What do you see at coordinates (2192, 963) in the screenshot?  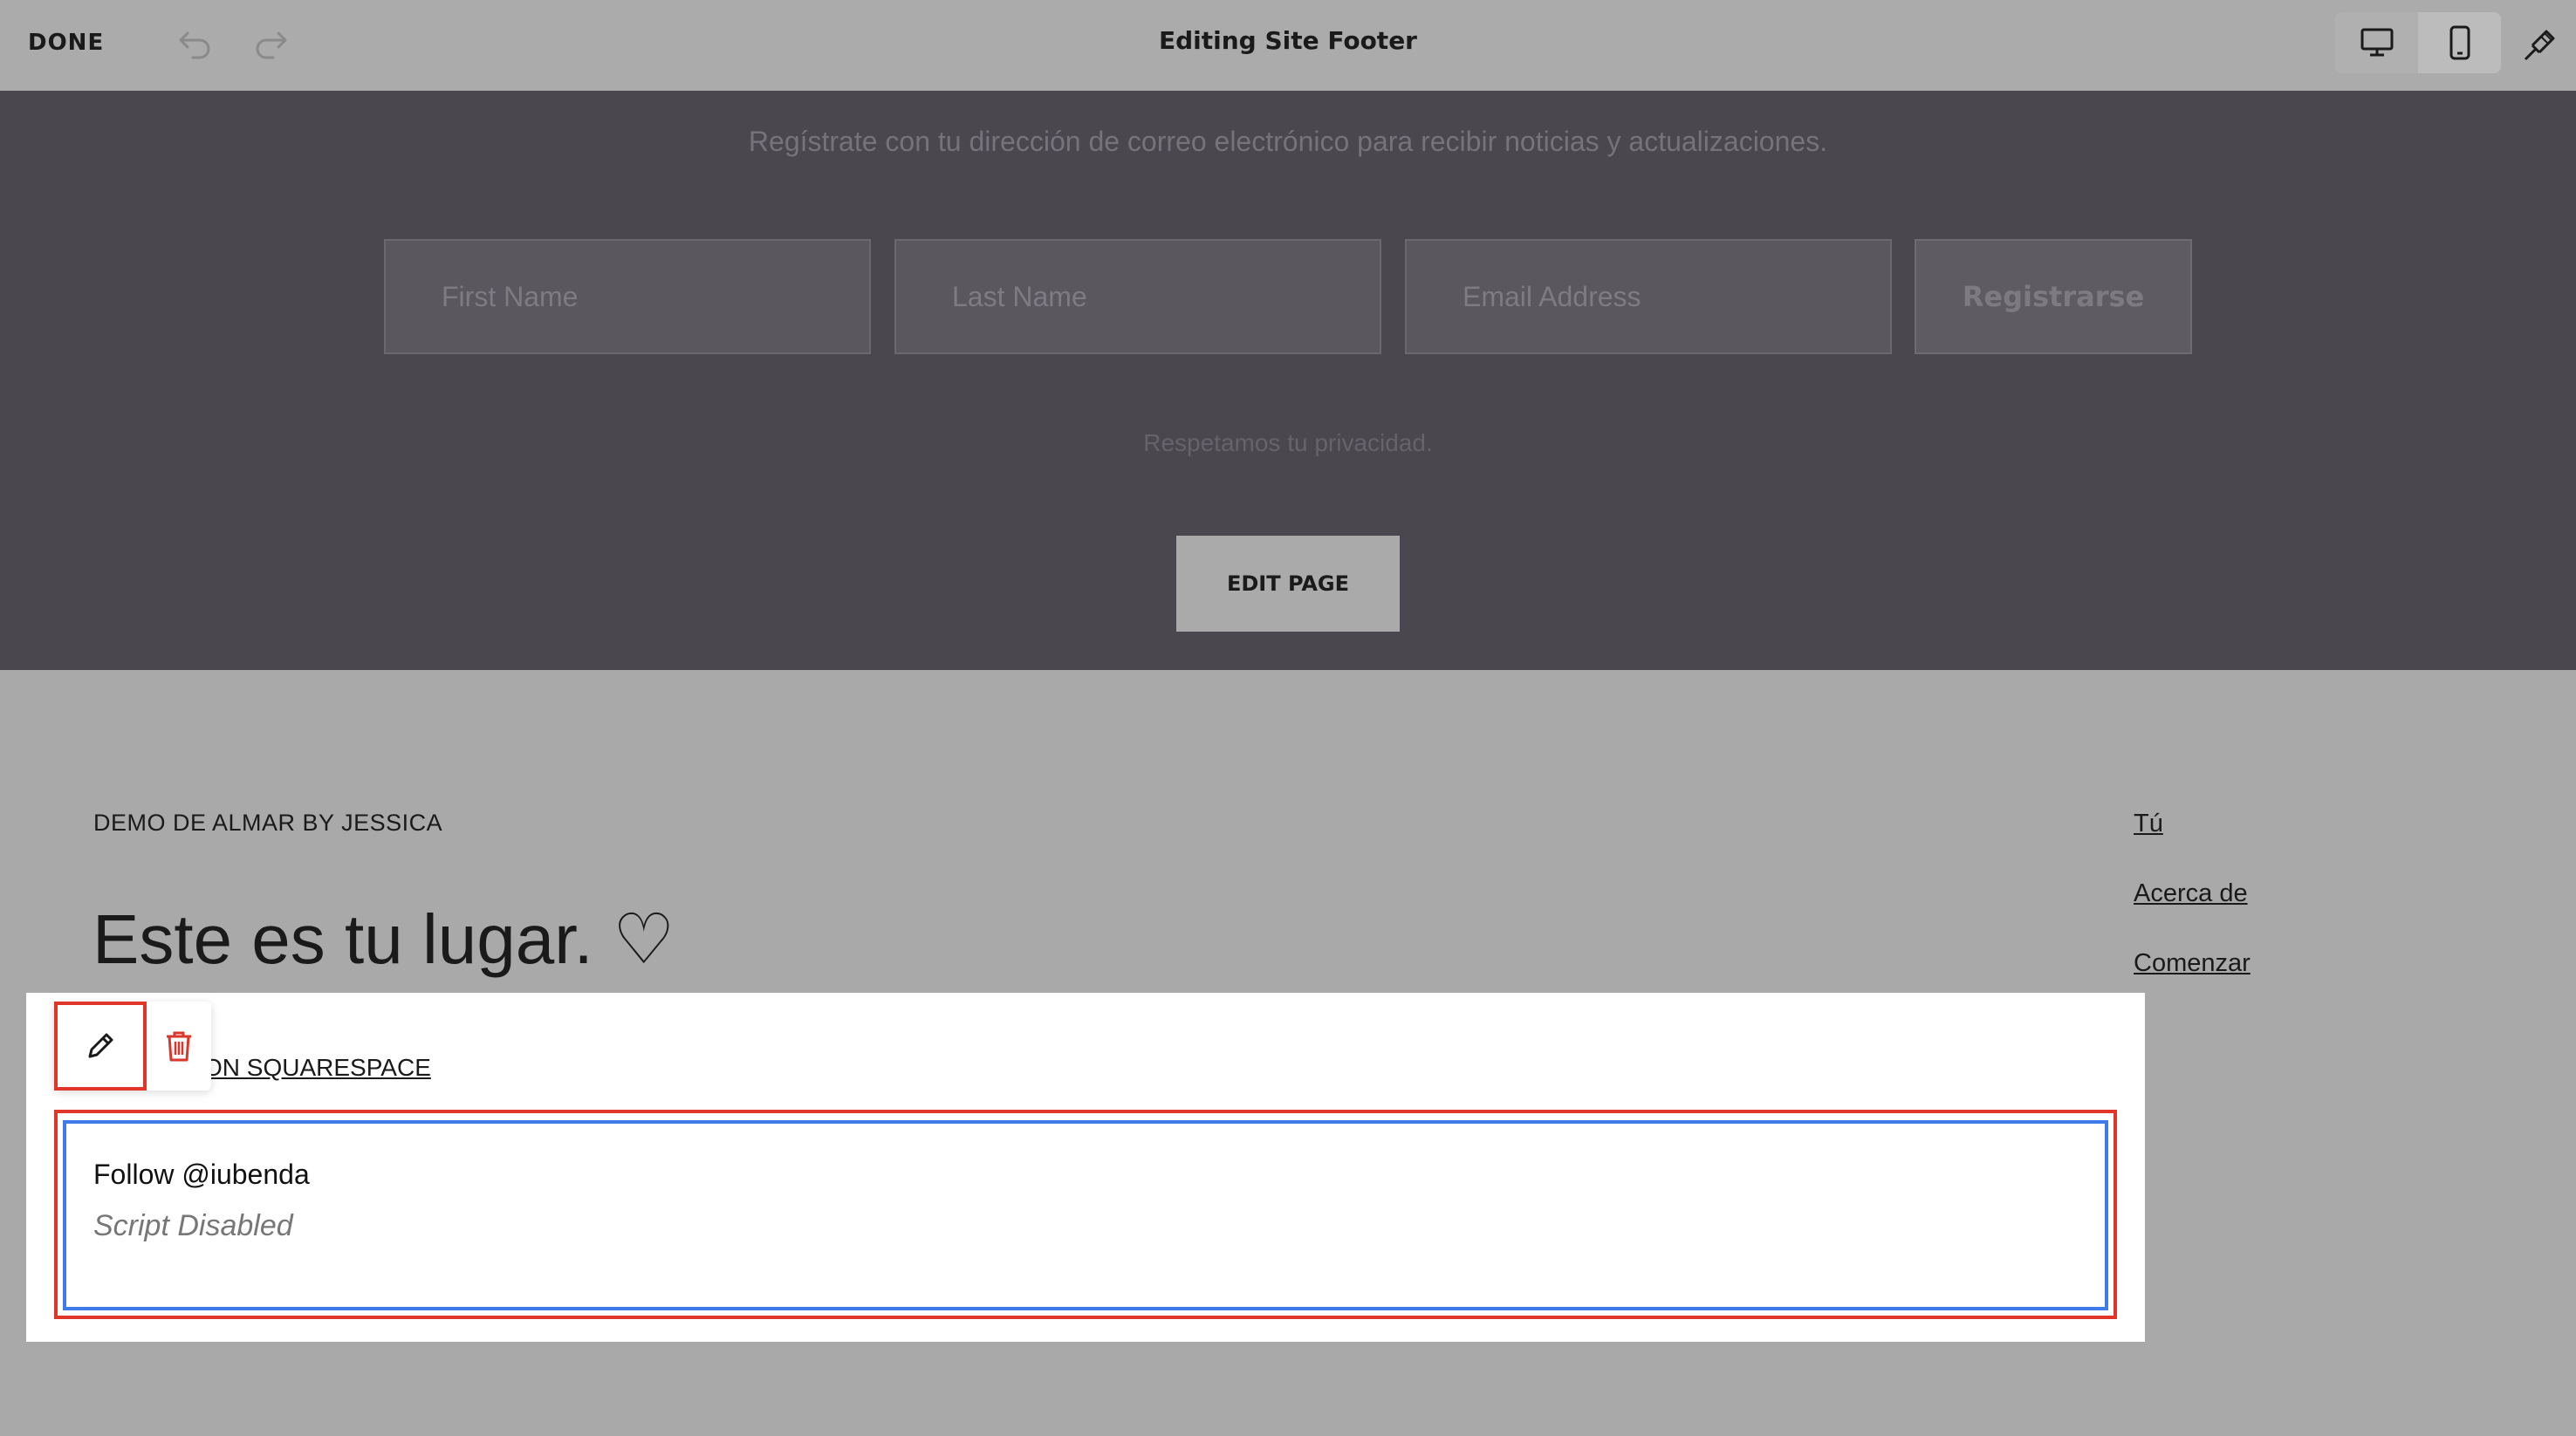 I see `footer-nav-link-comenzar: Comenzar` at bounding box center [2192, 963].